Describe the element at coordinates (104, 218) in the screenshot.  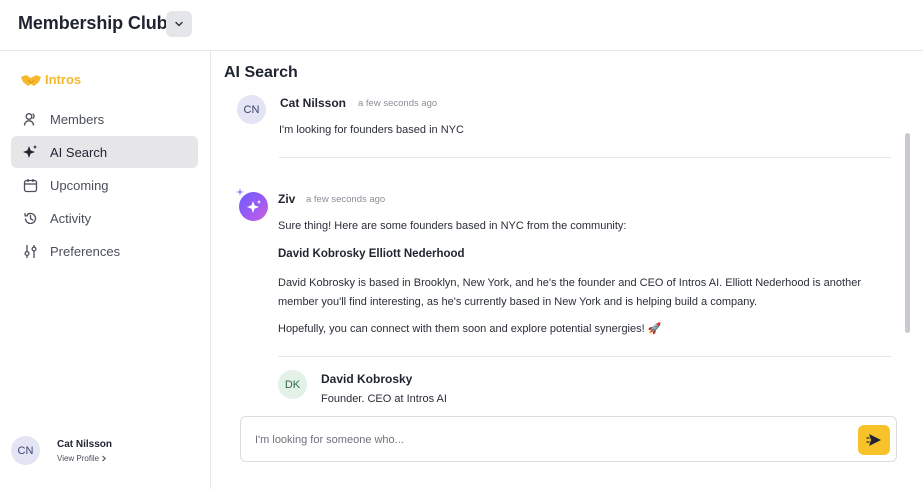
I see `sidebar-item-activity: Activity` at that location.